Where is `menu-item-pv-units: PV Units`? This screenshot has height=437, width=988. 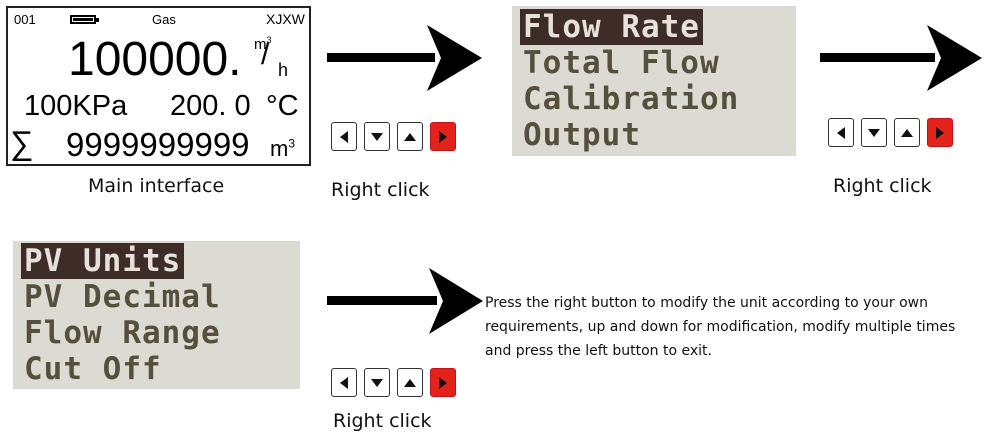 menu-item-pv-units: PV Units is located at coordinates (103, 261).